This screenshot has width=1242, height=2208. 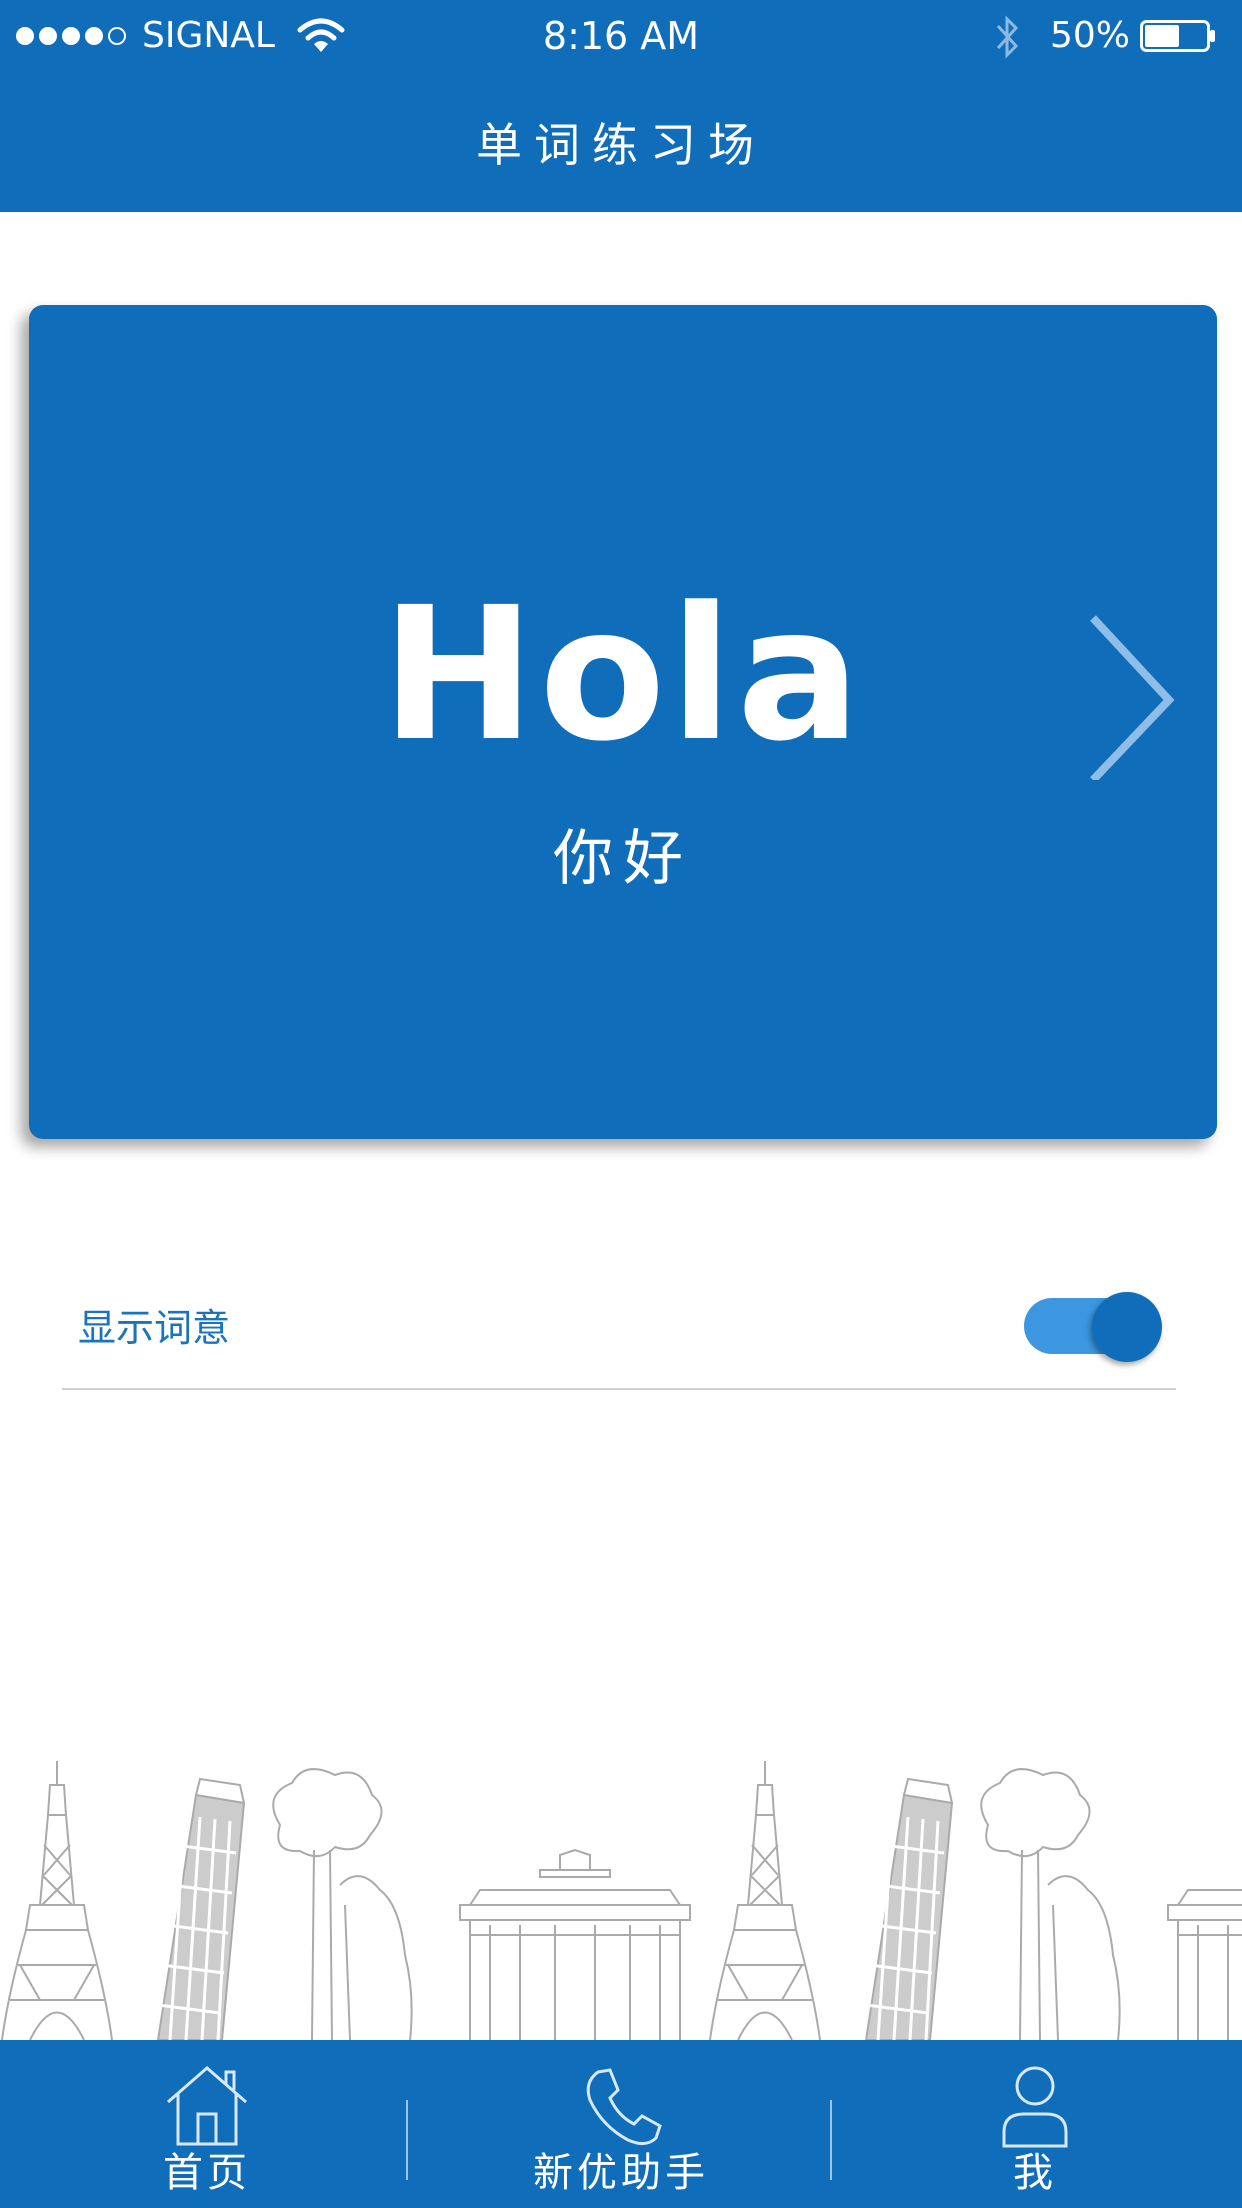 I want to click on show-meaning-label: 显示词意, so click(x=154, y=1328).